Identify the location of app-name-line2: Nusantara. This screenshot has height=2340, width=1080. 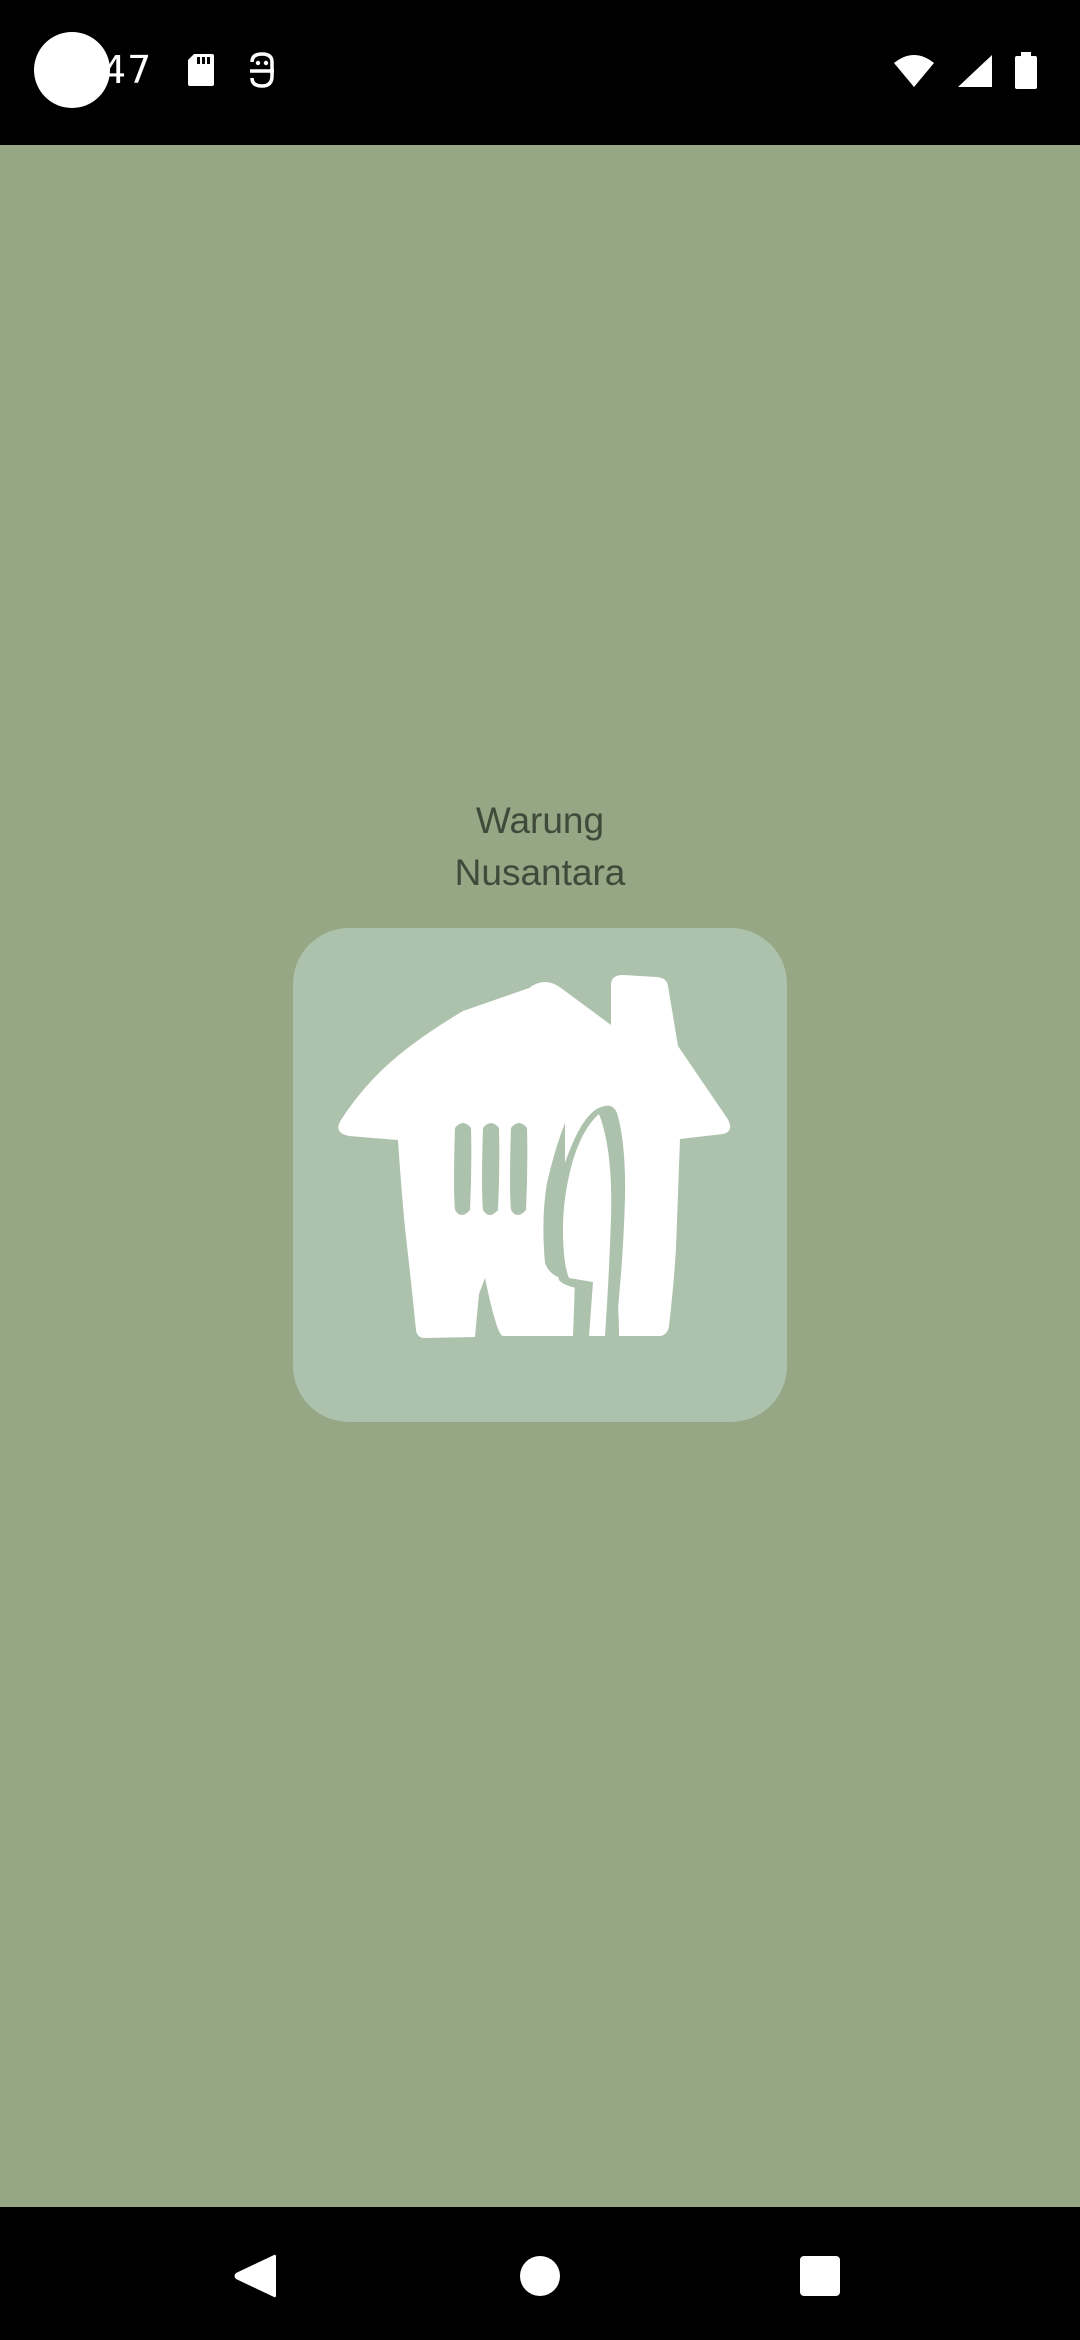
(540, 872).